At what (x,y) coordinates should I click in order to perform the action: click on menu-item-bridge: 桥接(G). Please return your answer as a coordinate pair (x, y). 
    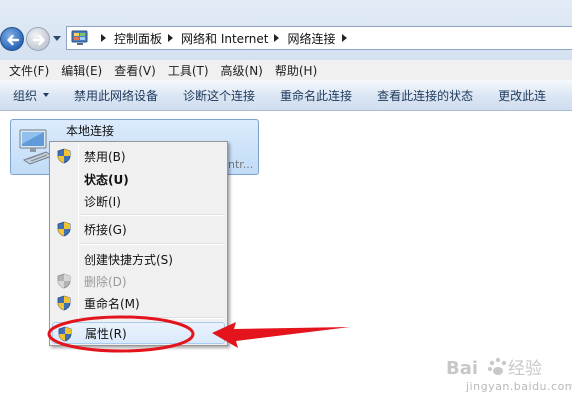
    Looking at the image, I should click on (138, 229).